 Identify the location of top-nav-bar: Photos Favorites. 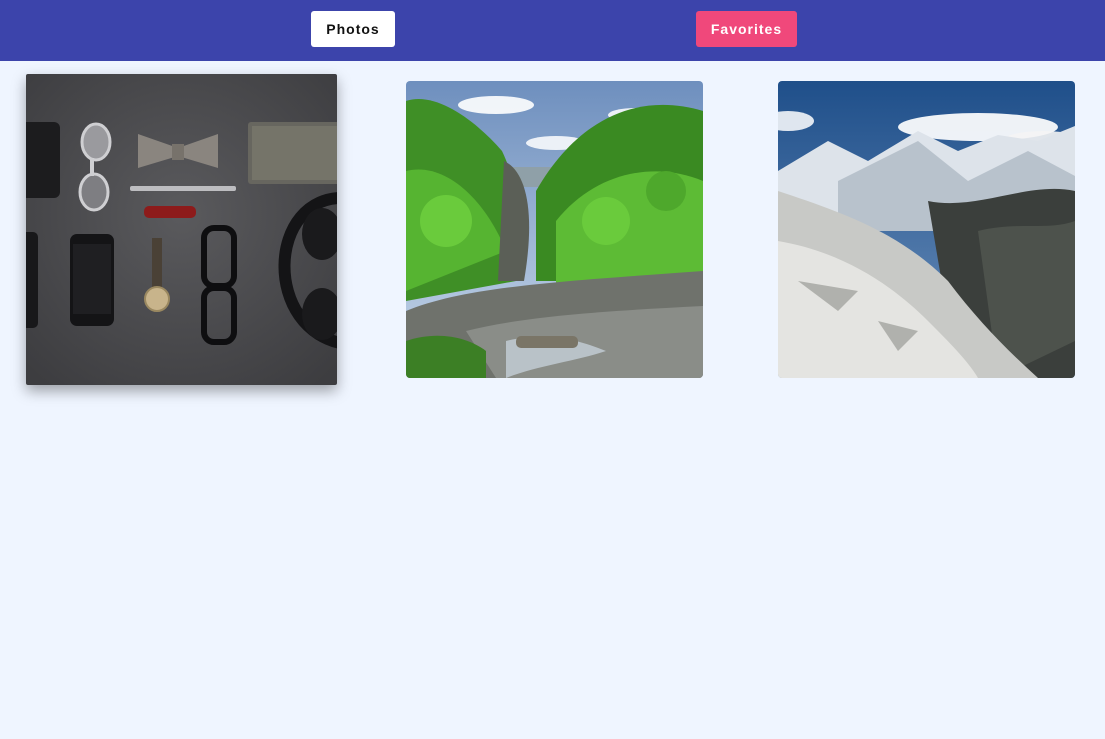
(552, 30).